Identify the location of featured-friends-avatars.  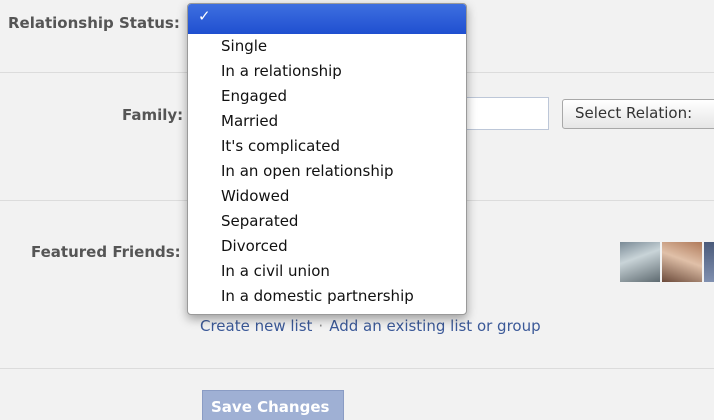
(667, 262).